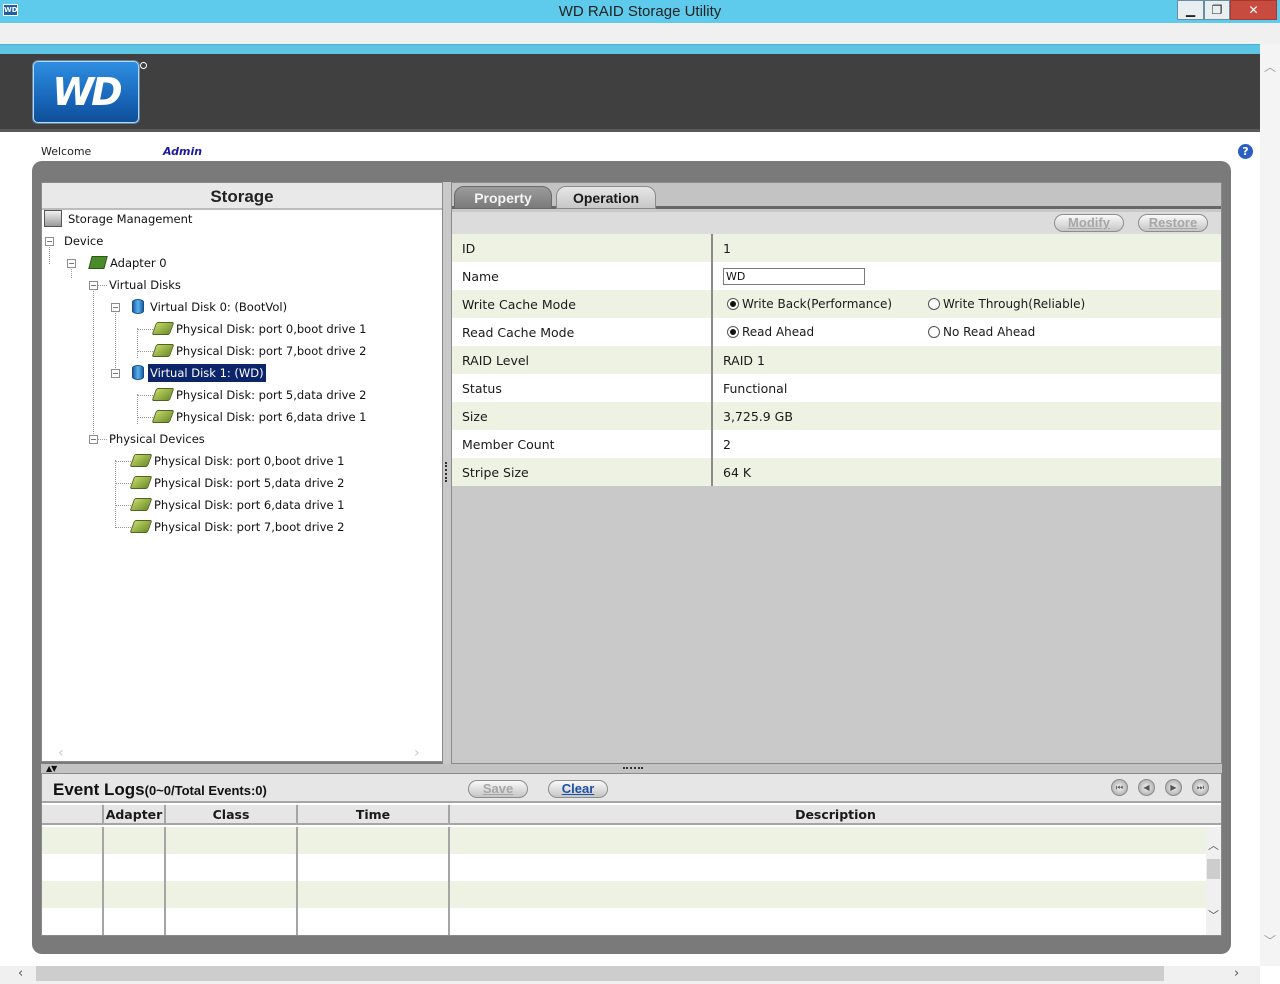 Image resolution: width=1280 pixels, height=984 pixels. I want to click on prop-row-name: Name, so click(836, 276).